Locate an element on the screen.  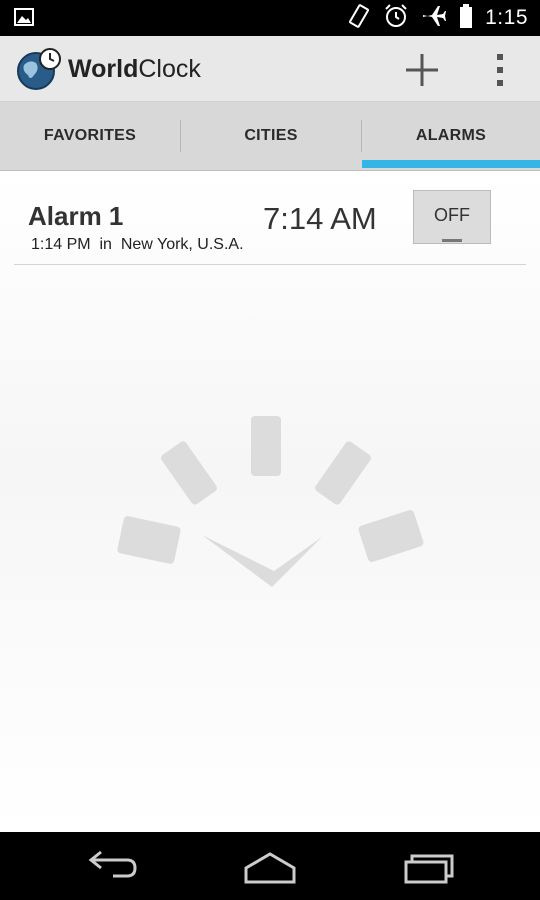
alarm-name: Alarm 1 is located at coordinates (76, 216).